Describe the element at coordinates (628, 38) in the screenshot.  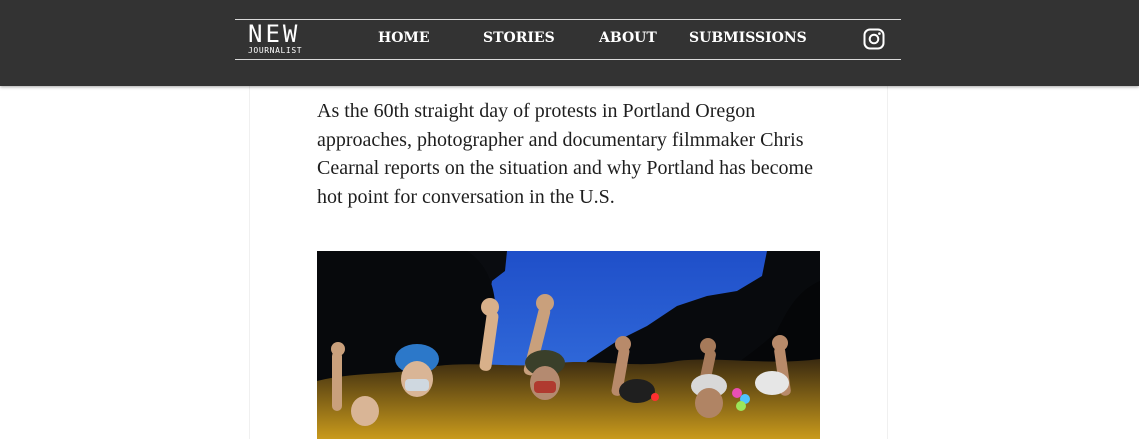
I see `nav-about: ABOUT` at that location.